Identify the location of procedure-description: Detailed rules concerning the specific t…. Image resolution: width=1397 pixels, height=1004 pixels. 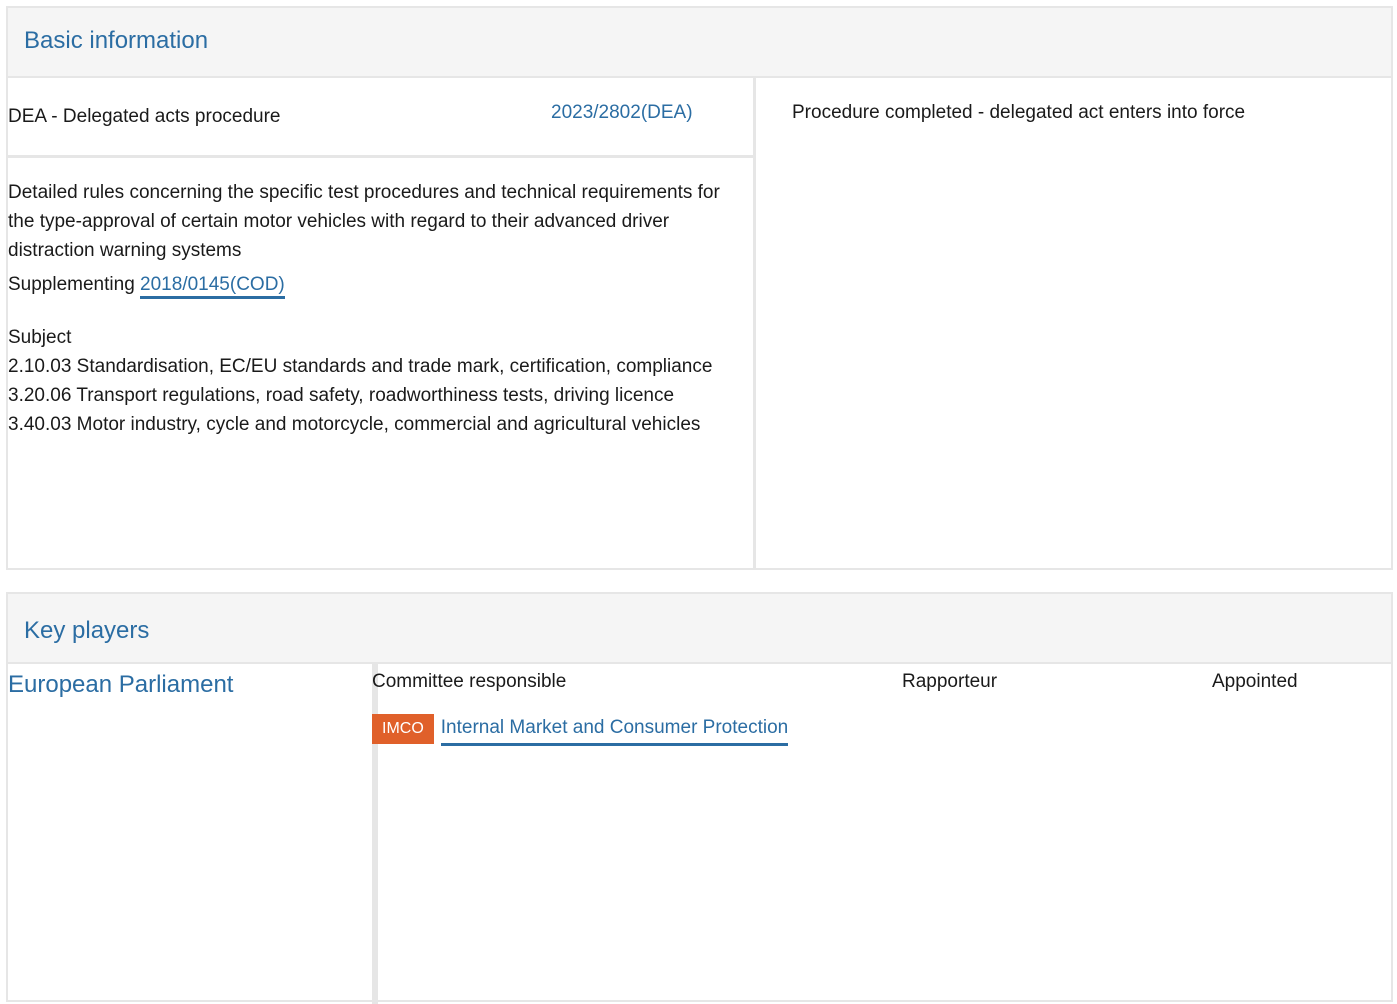
(364, 221).